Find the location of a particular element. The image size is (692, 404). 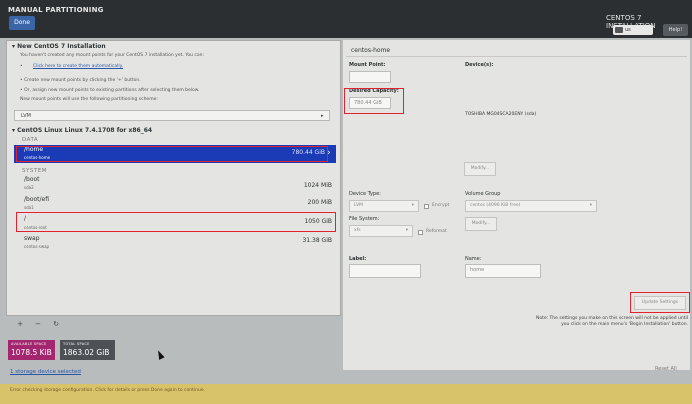

system-group-label: SYSTEM is located at coordinates (34, 171).